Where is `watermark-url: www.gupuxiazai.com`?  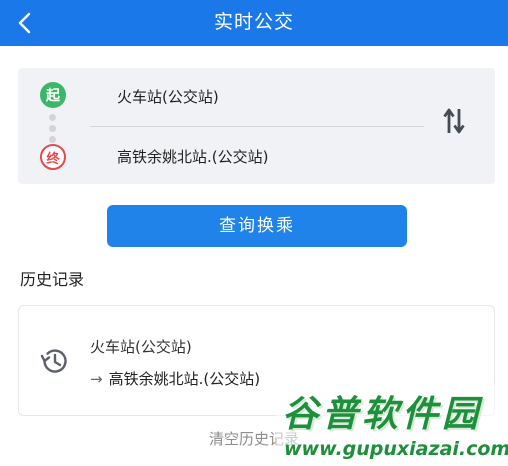
watermark-url: www.gupuxiazai.com is located at coordinates (396, 449).